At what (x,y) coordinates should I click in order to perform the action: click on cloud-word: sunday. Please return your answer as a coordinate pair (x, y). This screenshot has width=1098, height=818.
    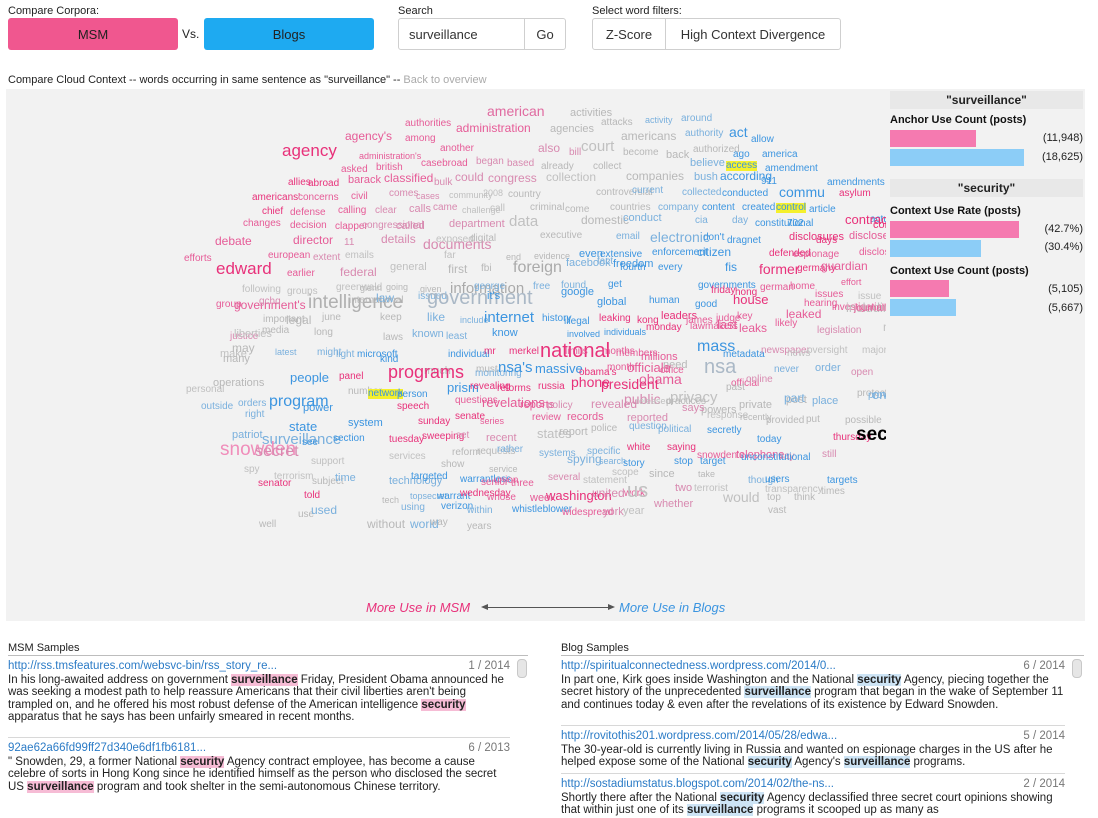
    Looking at the image, I should click on (434, 422).